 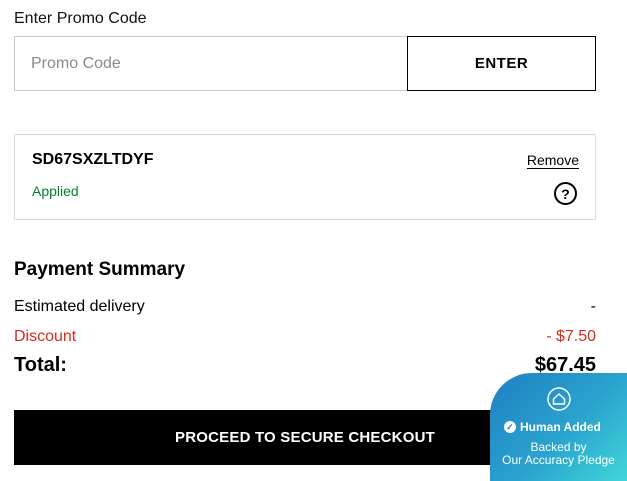 What do you see at coordinates (553, 160) in the screenshot?
I see `remove-promo-link: Remove` at bounding box center [553, 160].